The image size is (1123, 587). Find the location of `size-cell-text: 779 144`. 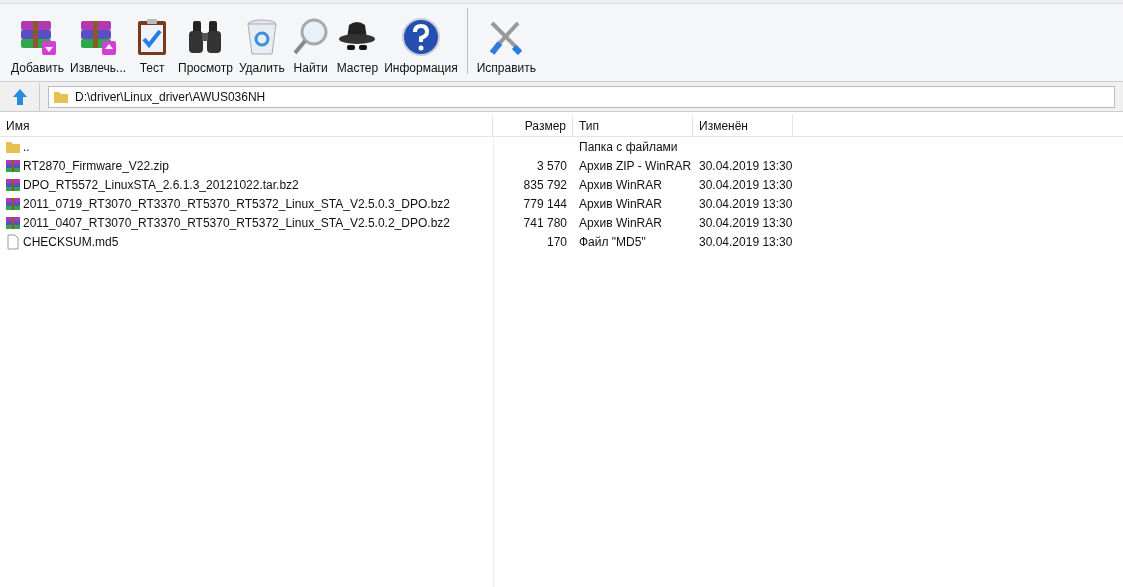

size-cell-text: 779 144 is located at coordinates (545, 204).